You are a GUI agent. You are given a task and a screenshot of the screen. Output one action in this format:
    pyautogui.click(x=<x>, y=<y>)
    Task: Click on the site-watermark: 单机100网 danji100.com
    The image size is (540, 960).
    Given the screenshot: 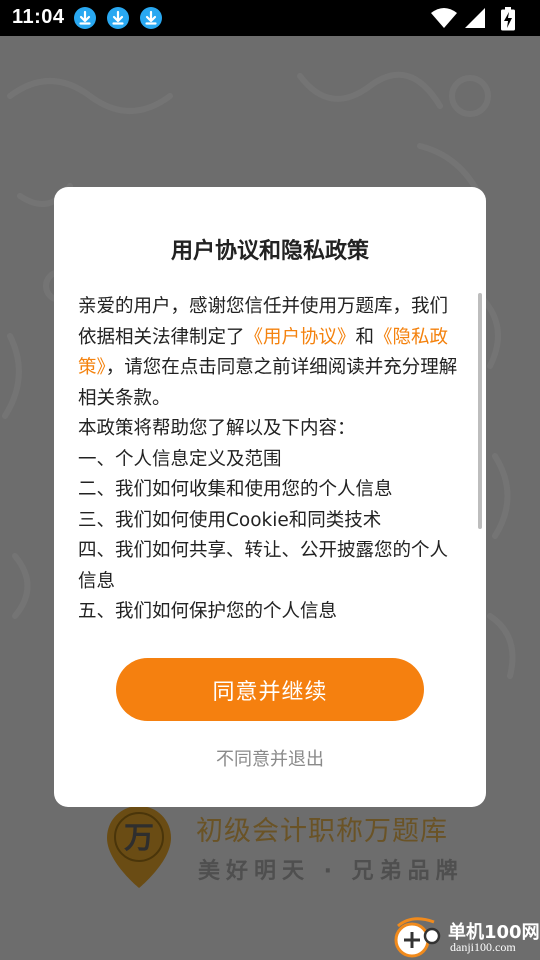 What is the action you would take?
    pyautogui.click(x=466, y=938)
    